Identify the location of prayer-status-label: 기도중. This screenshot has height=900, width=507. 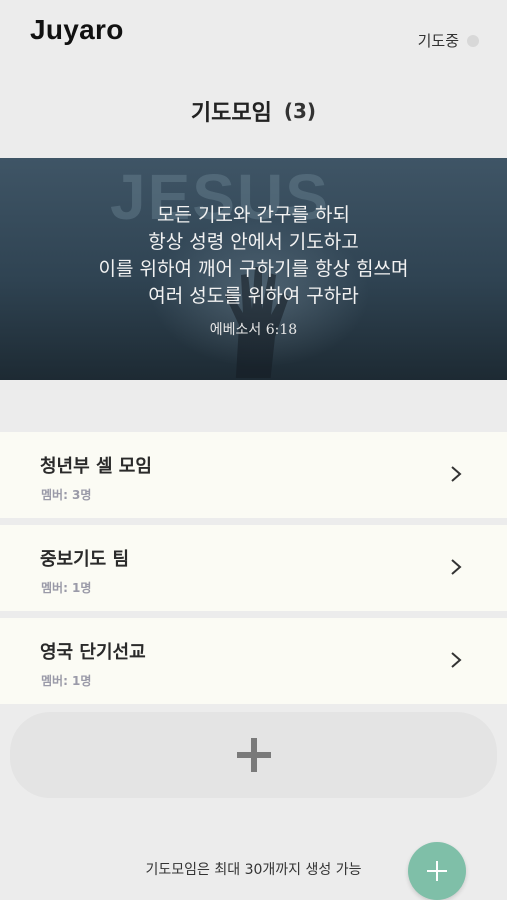
(438, 41).